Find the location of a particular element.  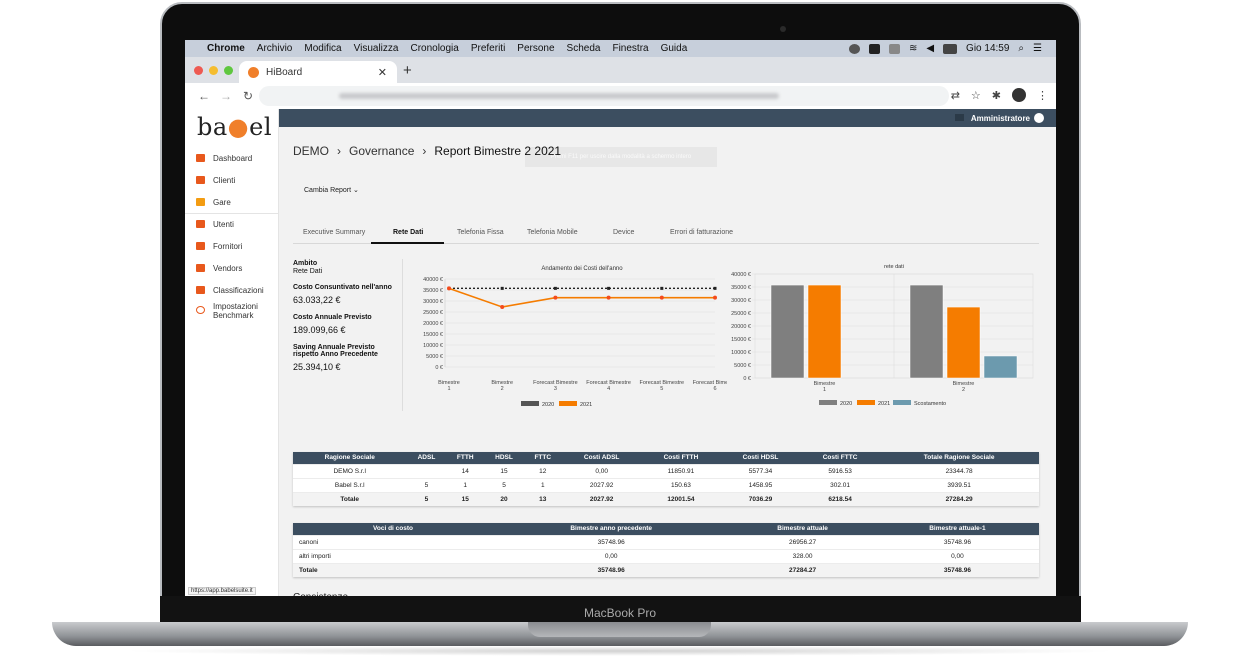

status-url: https://app.babelsuite.it is located at coordinates (222, 591).